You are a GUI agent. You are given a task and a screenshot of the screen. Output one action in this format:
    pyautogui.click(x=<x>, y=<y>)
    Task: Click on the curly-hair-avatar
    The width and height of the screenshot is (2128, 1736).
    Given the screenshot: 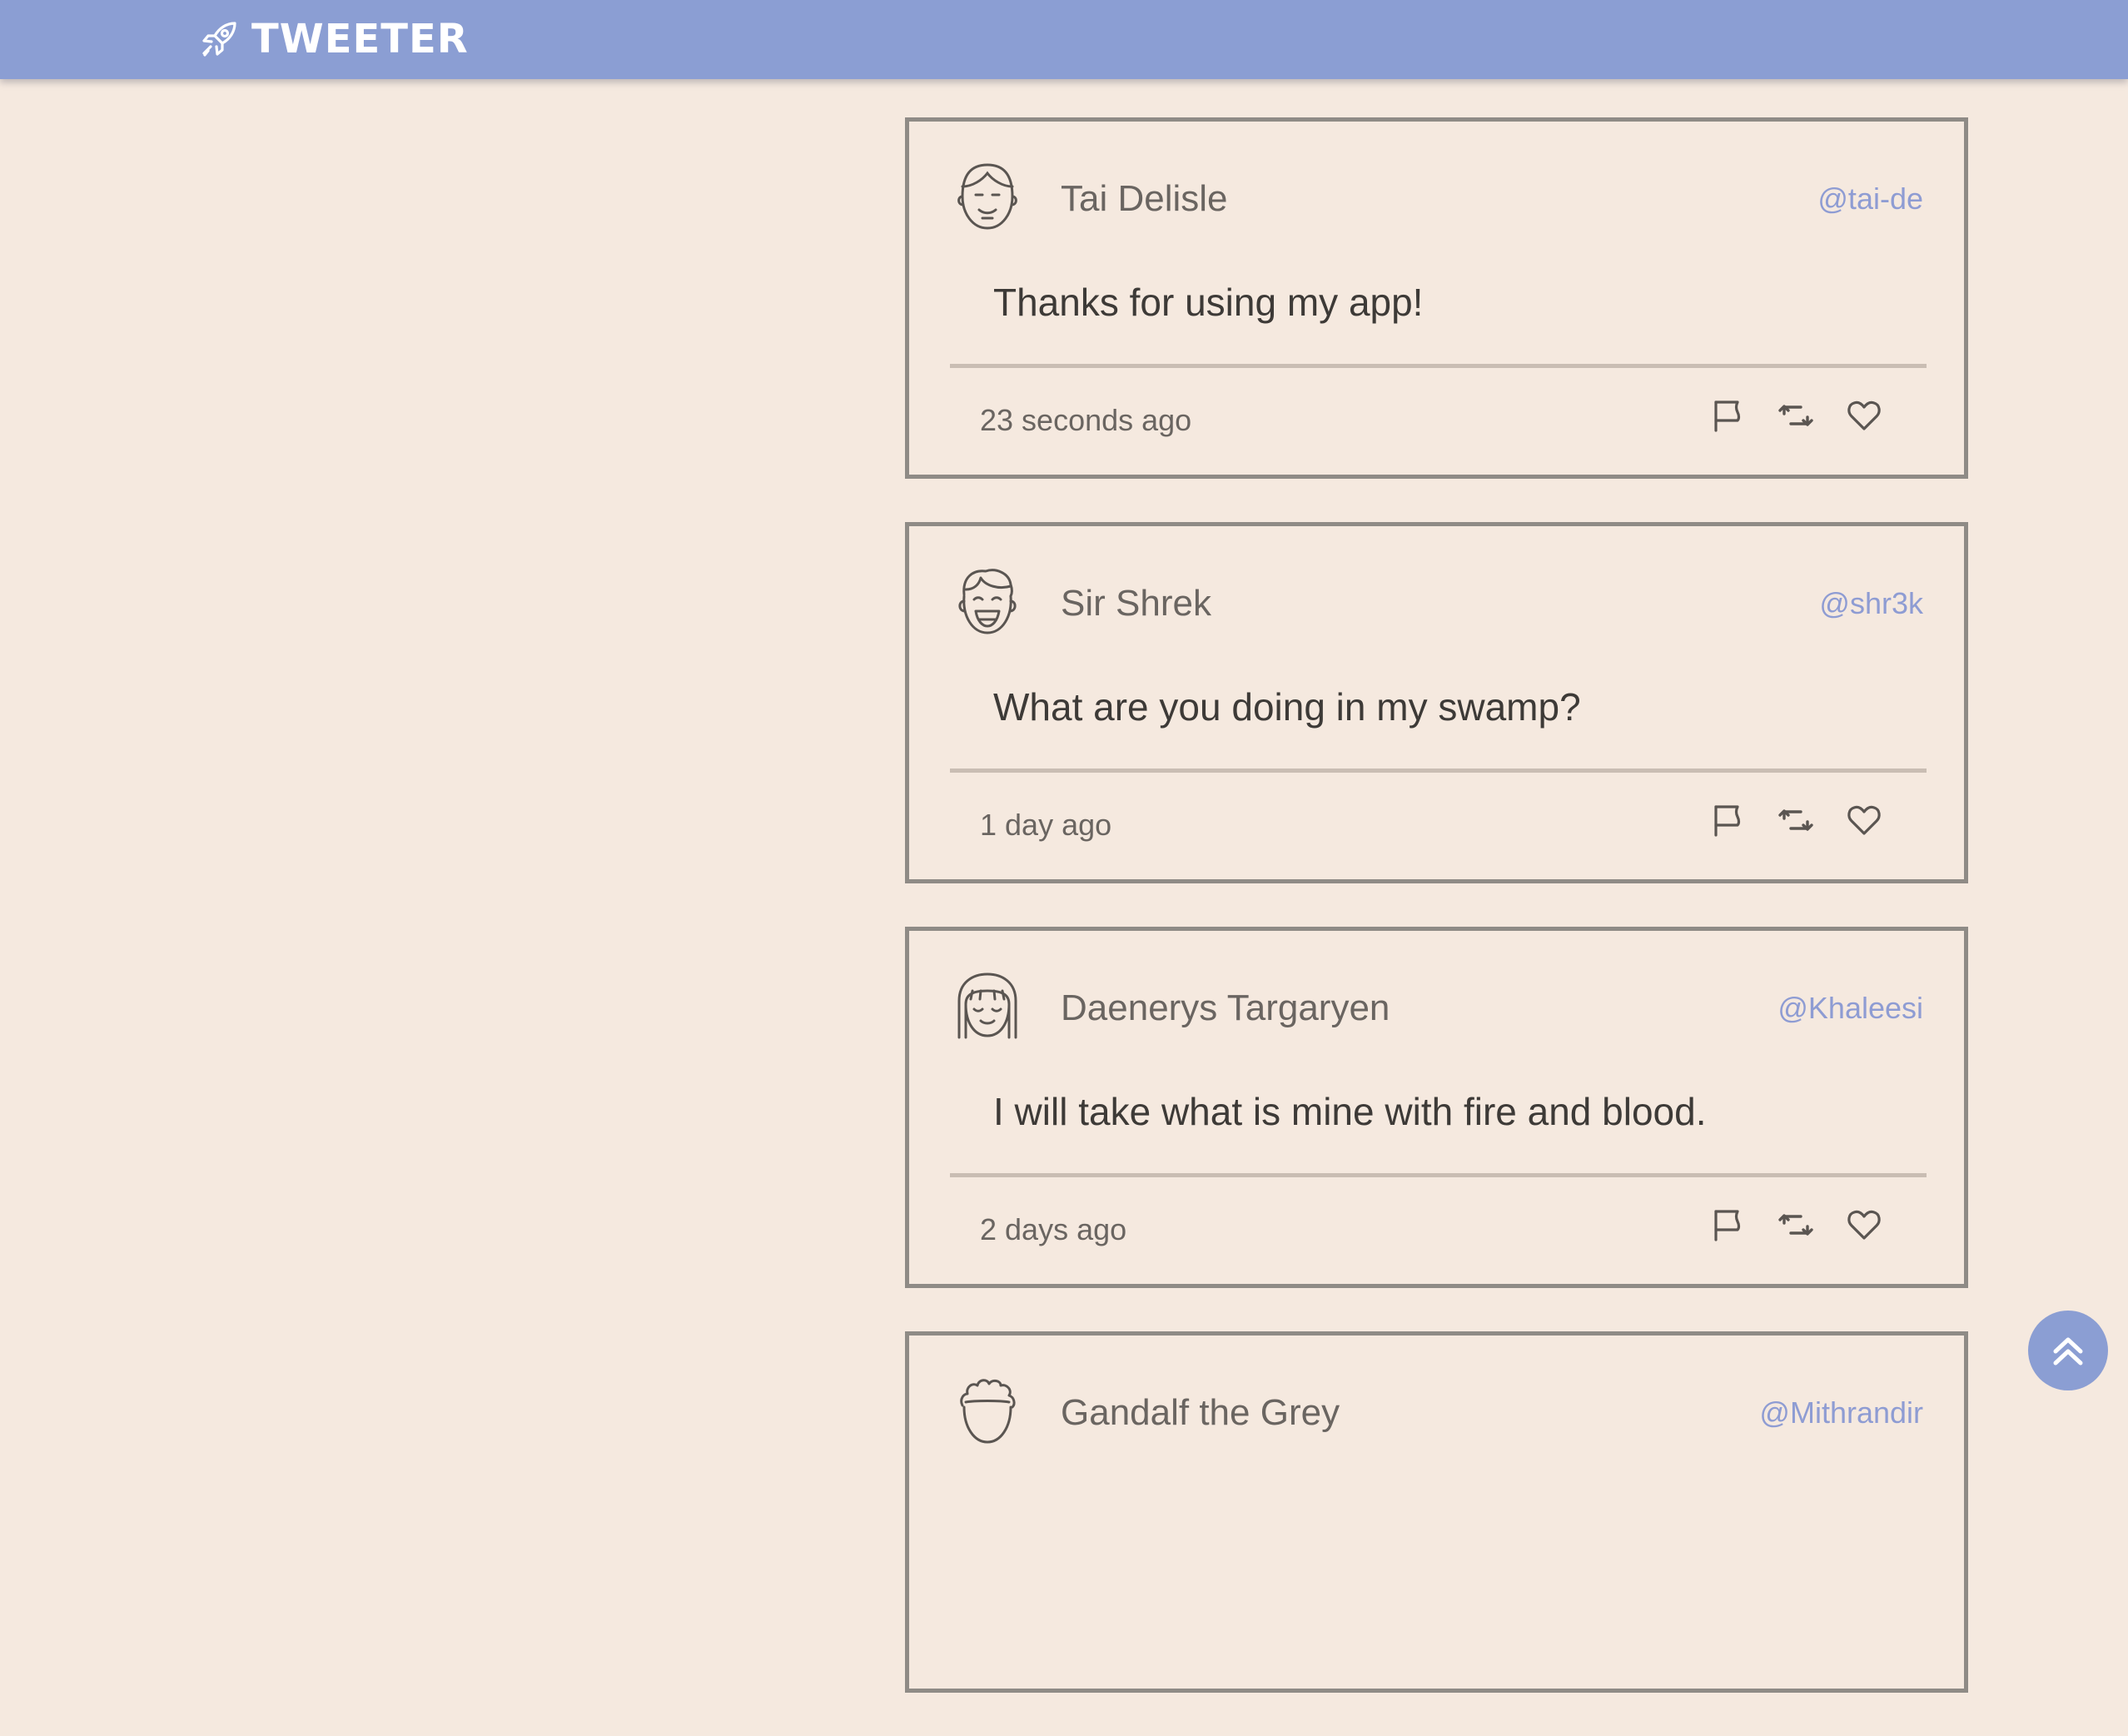 What is the action you would take?
    pyautogui.click(x=988, y=1411)
    